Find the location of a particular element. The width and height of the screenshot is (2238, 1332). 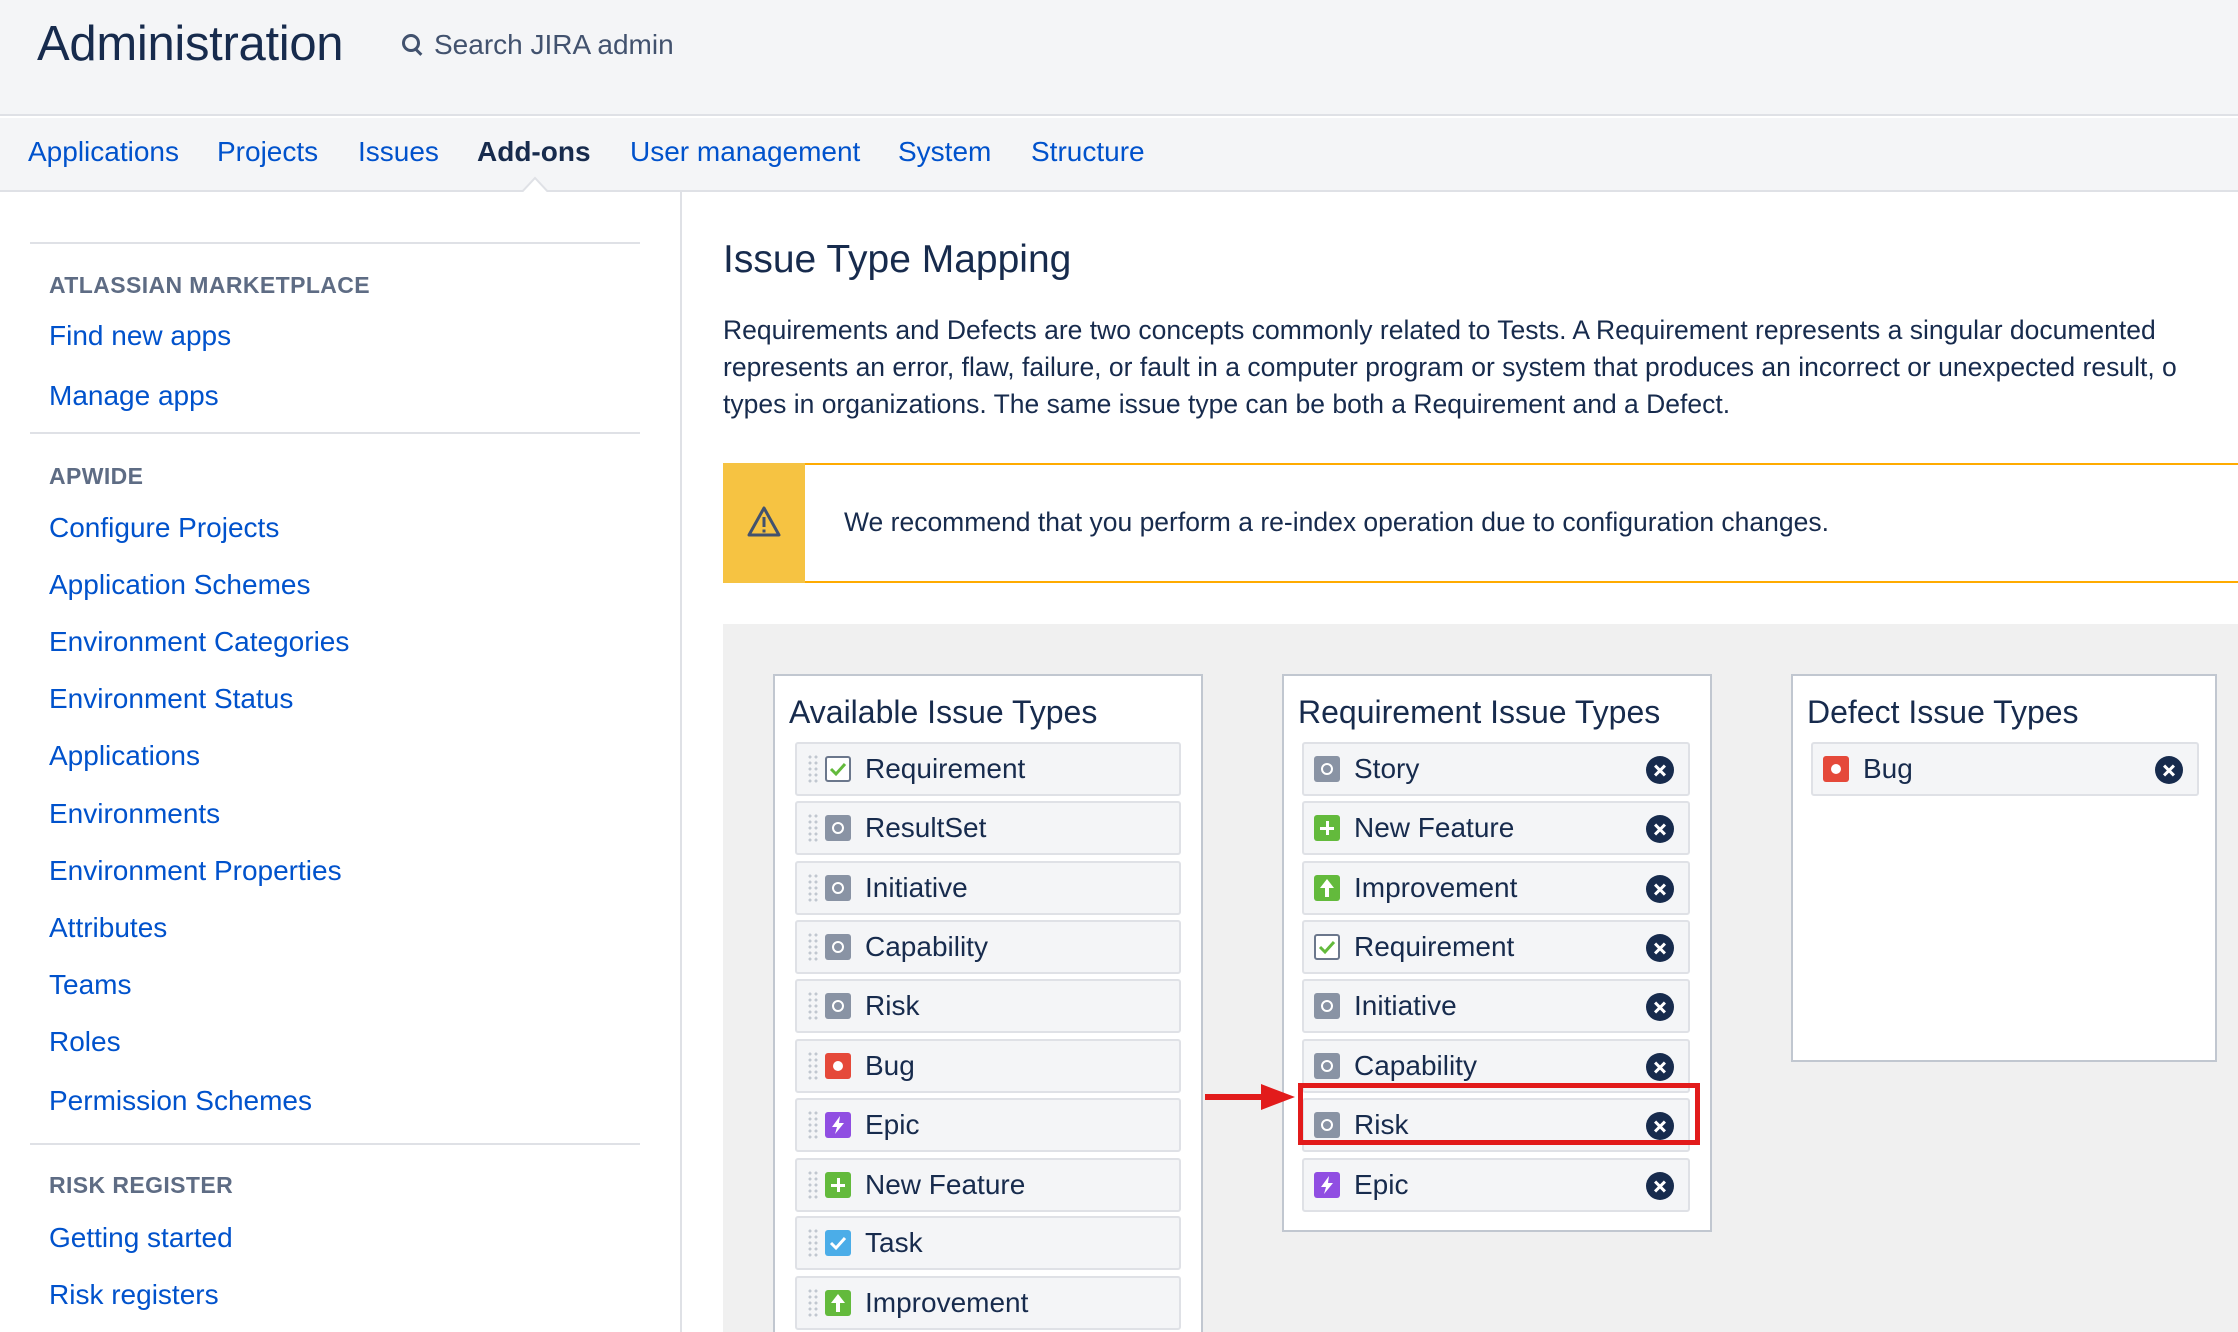

sidebar-link-attributes: Attributes is located at coordinates (108, 928).